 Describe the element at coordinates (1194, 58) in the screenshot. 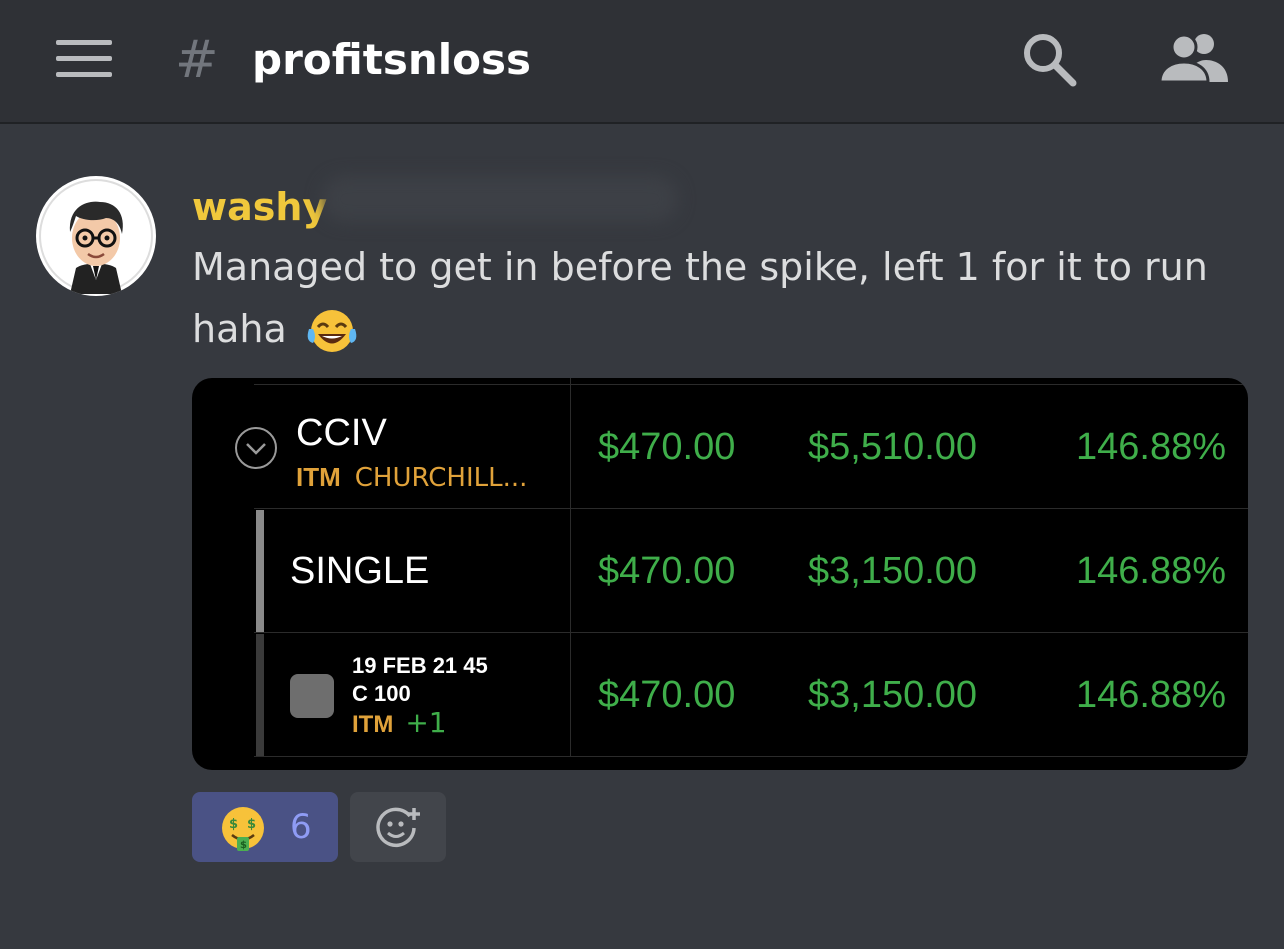

I see `members-icon` at that location.